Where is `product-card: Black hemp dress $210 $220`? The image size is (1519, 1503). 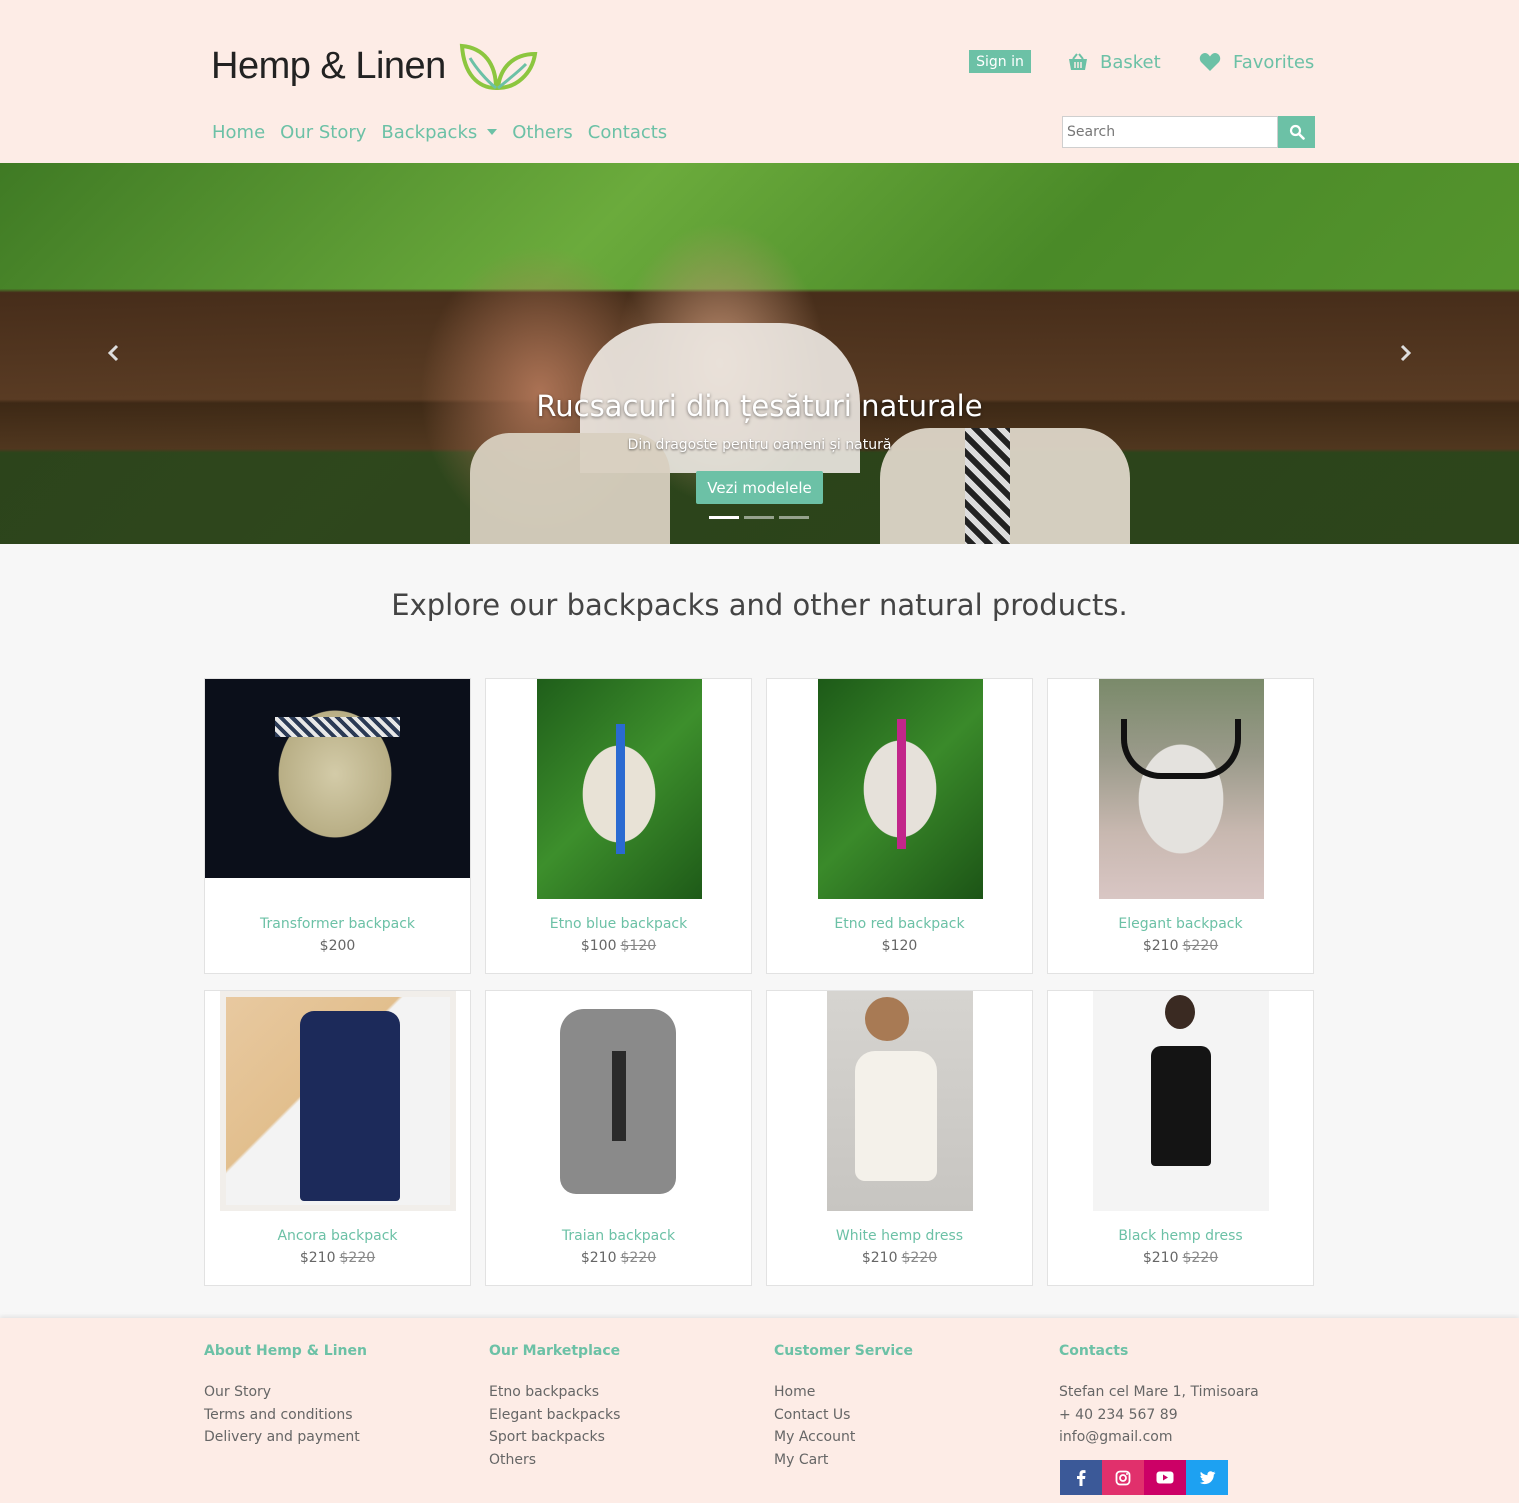 product-card: Black hemp dress $210 $220 is located at coordinates (1180, 1138).